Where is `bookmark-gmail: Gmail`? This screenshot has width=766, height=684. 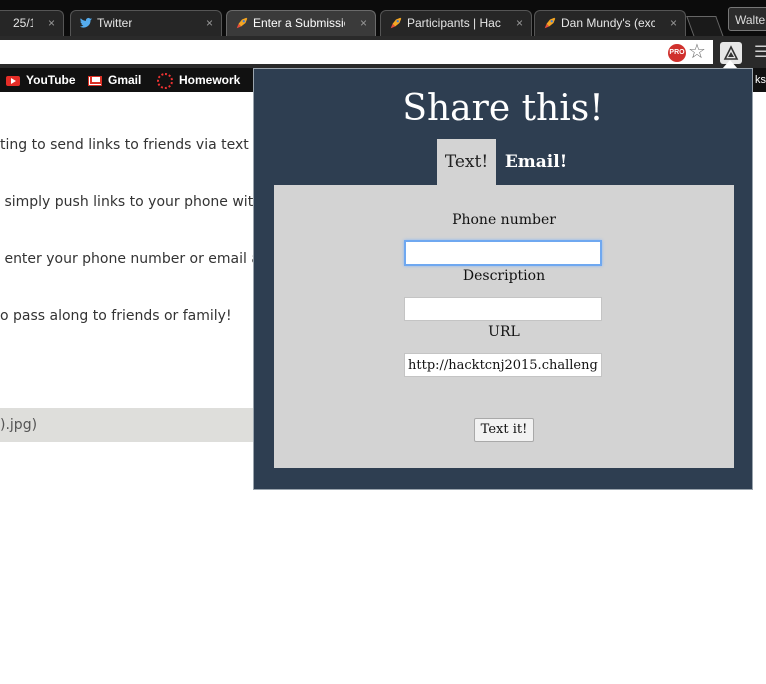 bookmark-gmail: Gmail is located at coordinates (114, 80).